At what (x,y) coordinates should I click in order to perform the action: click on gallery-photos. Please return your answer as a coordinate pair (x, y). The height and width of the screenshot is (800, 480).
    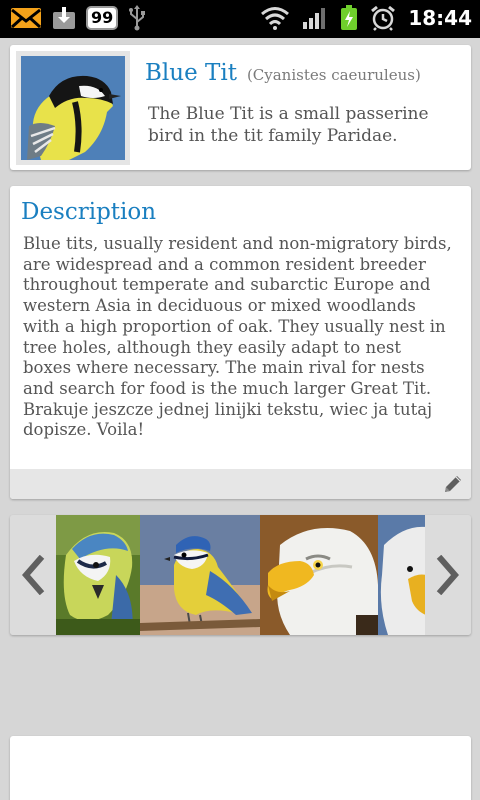
    Looking at the image, I should click on (240, 575).